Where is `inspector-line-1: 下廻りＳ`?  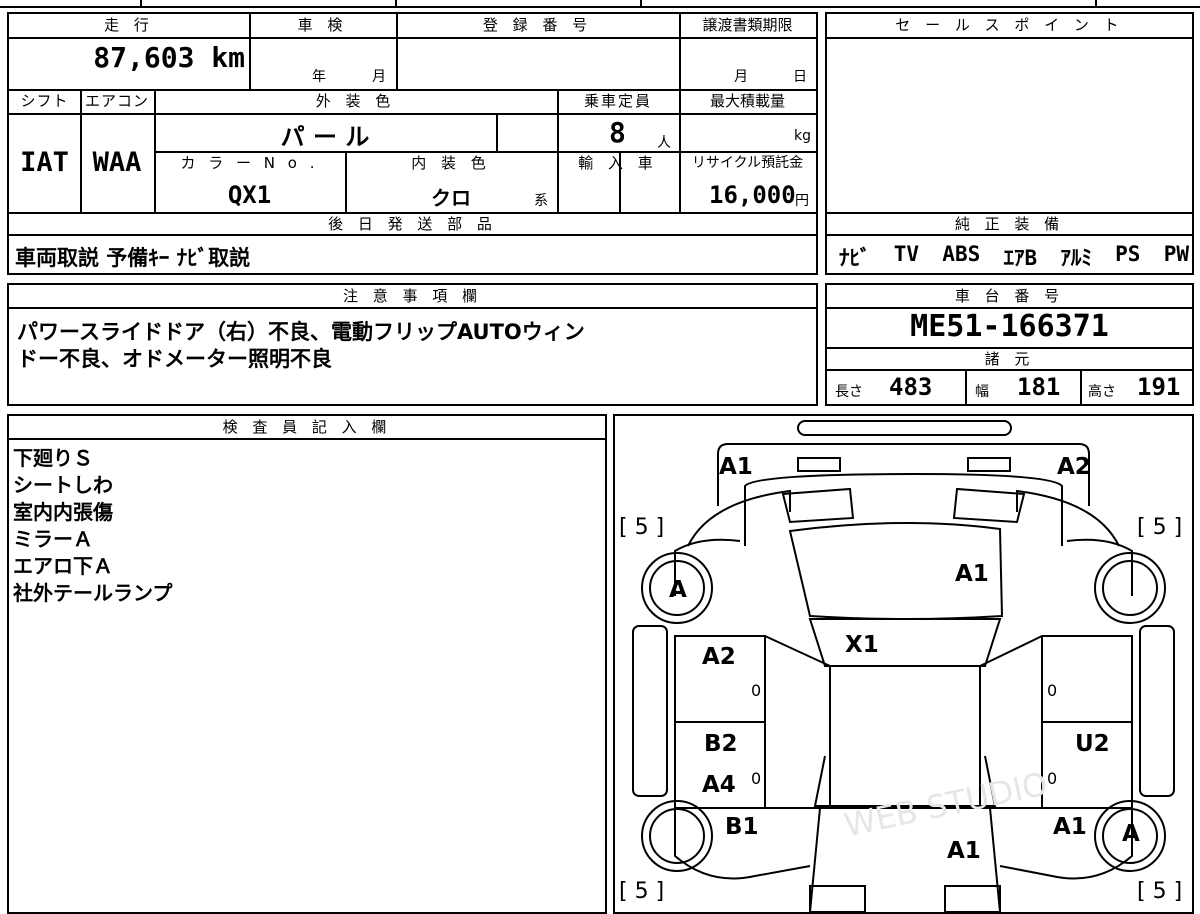 inspector-line-1: 下廻りＳ is located at coordinates (53, 458).